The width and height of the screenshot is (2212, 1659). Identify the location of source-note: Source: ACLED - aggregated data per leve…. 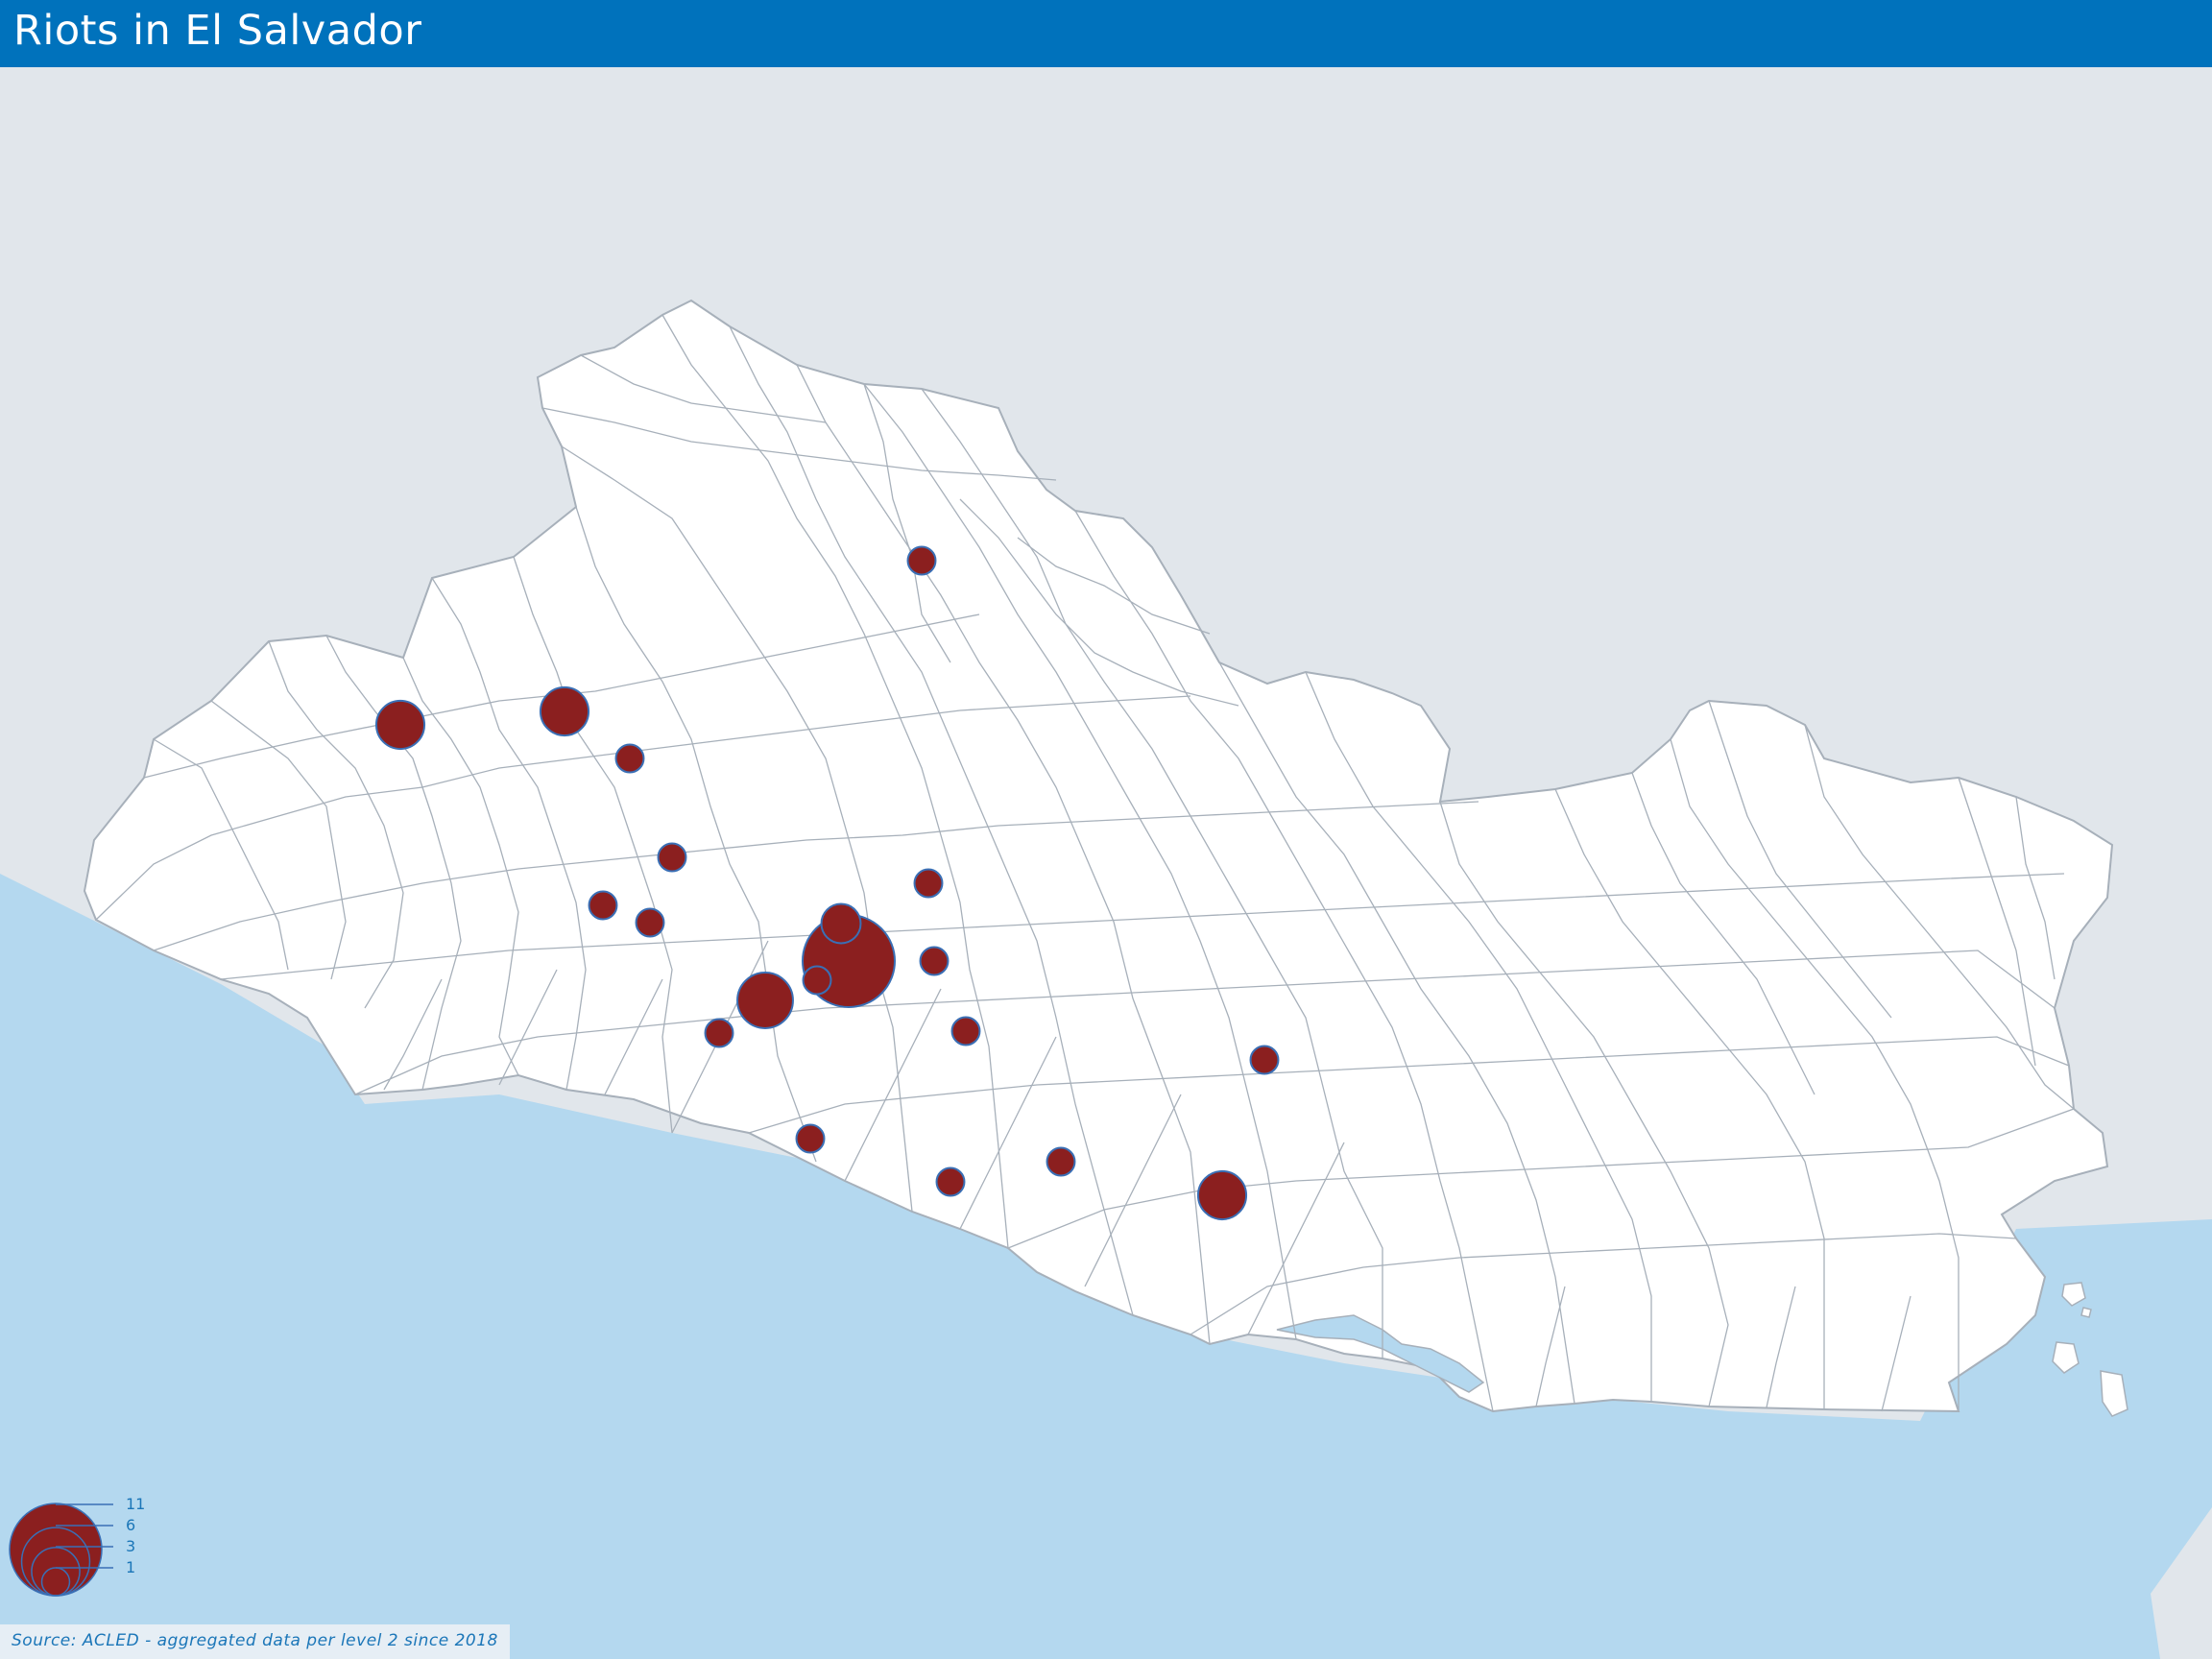
(255, 1642).